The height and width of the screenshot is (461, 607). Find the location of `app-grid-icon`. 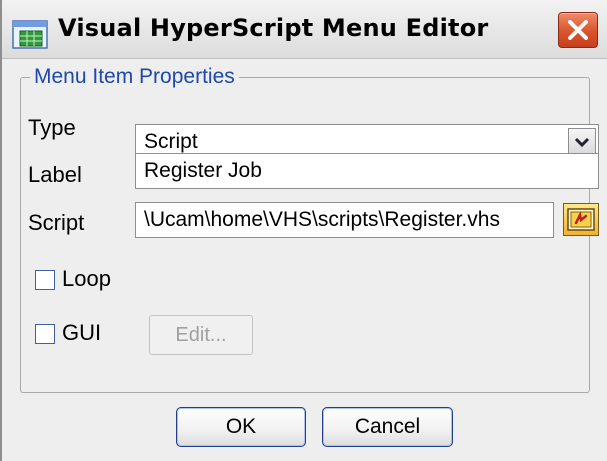

app-grid-icon is located at coordinates (31, 35).